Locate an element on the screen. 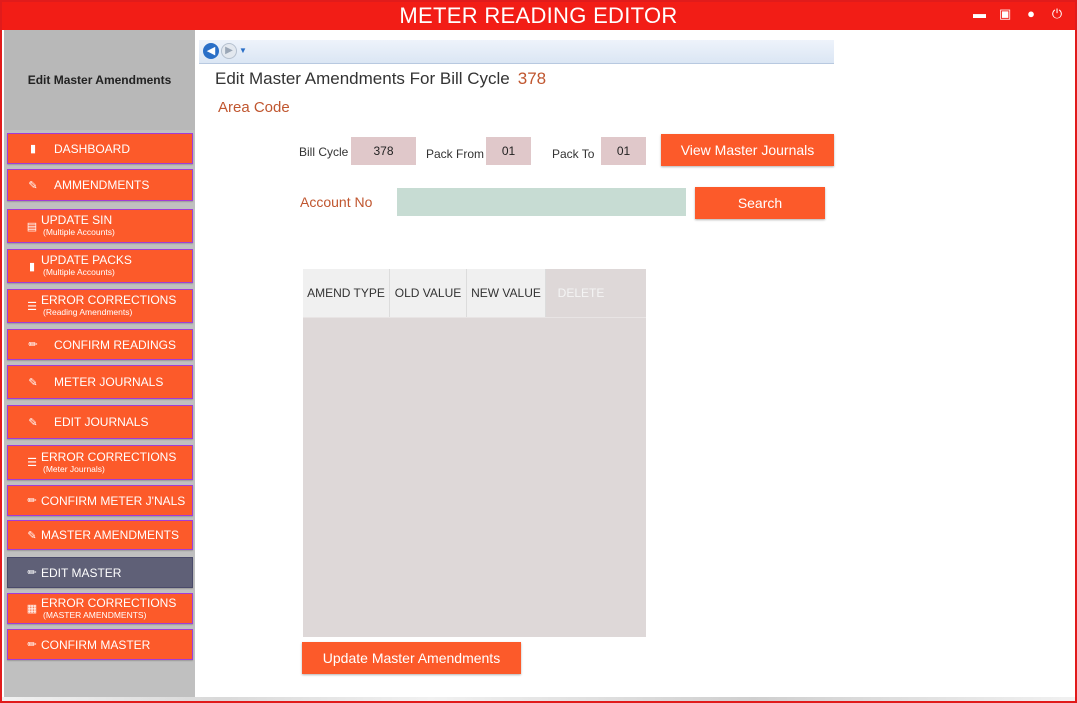  sidebar-item-label: CONFIRM READINGS is located at coordinates (115, 344).